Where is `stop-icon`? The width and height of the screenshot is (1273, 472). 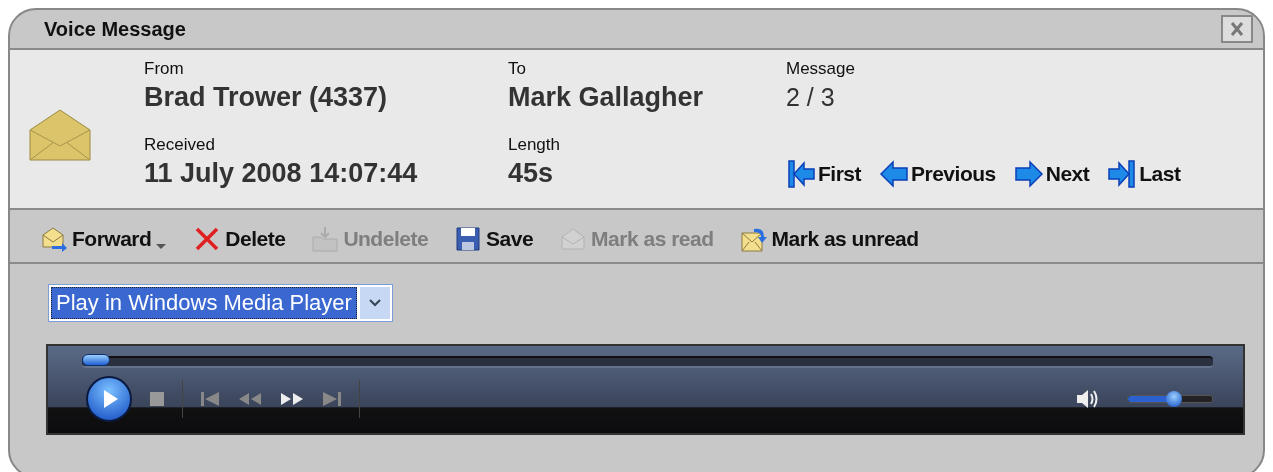
stop-icon is located at coordinates (157, 399).